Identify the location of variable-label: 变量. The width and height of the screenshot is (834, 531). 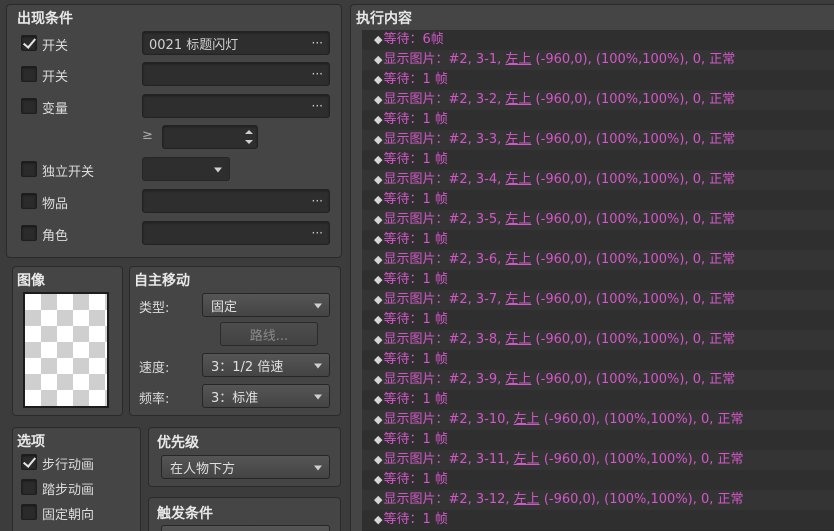
(55, 109).